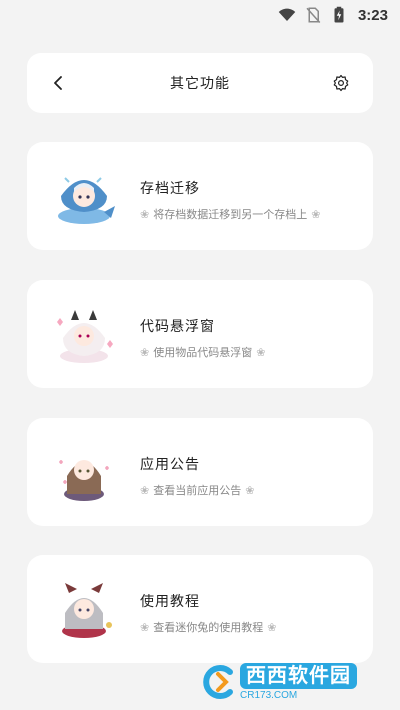  What do you see at coordinates (298, 676) in the screenshot?
I see `watermark-text: 西西软件园` at bounding box center [298, 676].